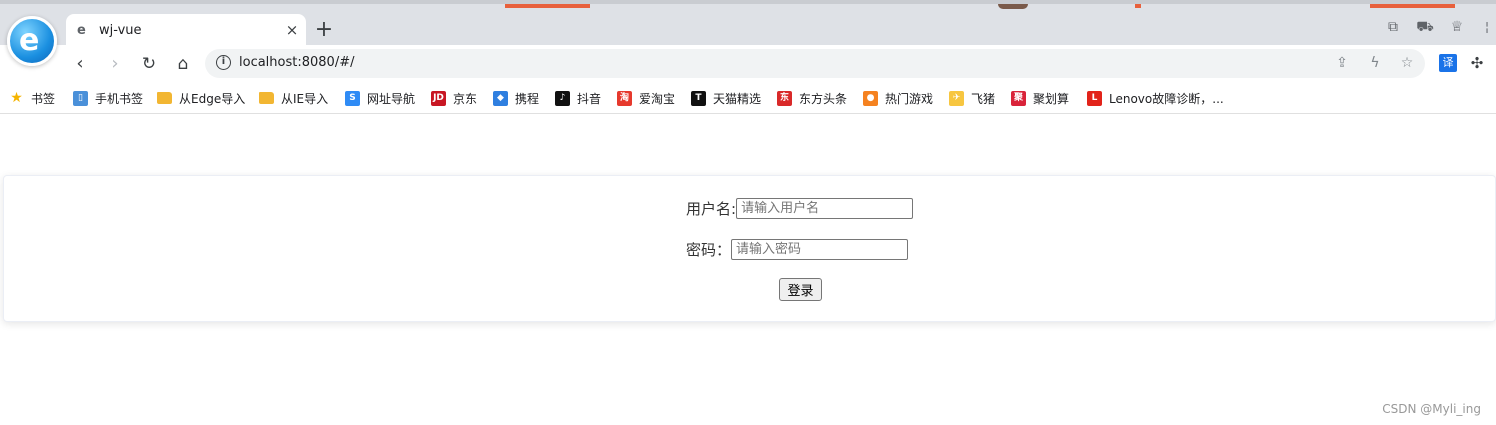 This screenshot has height=425, width=1496. What do you see at coordinates (212, 98) in the screenshot?
I see `bookmark-label: 从Edge导入` at bounding box center [212, 98].